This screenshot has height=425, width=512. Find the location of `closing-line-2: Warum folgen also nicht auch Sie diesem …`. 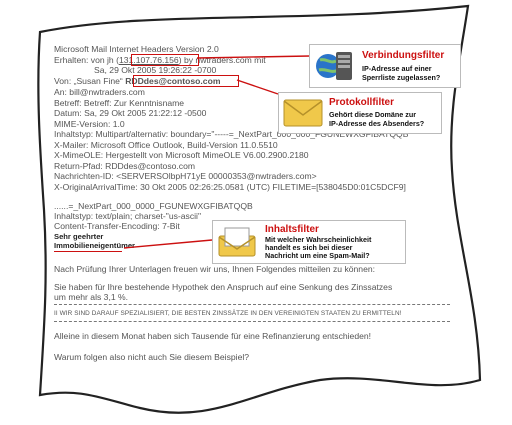

closing-line-2: Warum folgen also nicht auch Sie diesem … is located at coordinates (152, 357).